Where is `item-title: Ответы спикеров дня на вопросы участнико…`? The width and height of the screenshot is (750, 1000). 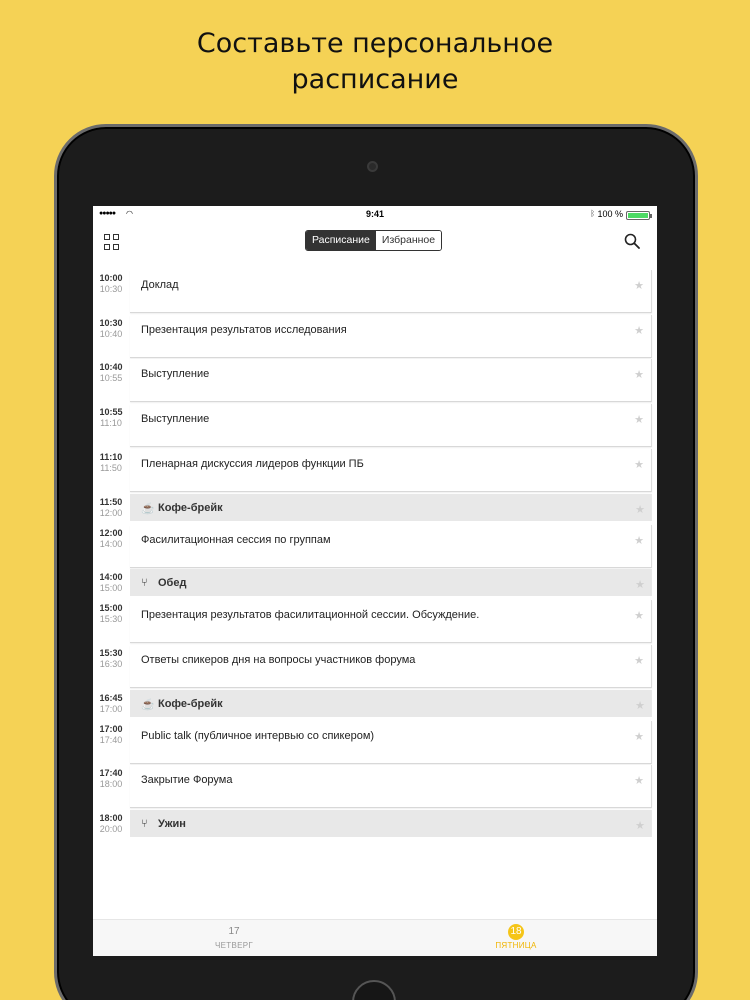
item-title: Ответы спикеров дня на вопросы участнико… is located at coordinates (278, 659).